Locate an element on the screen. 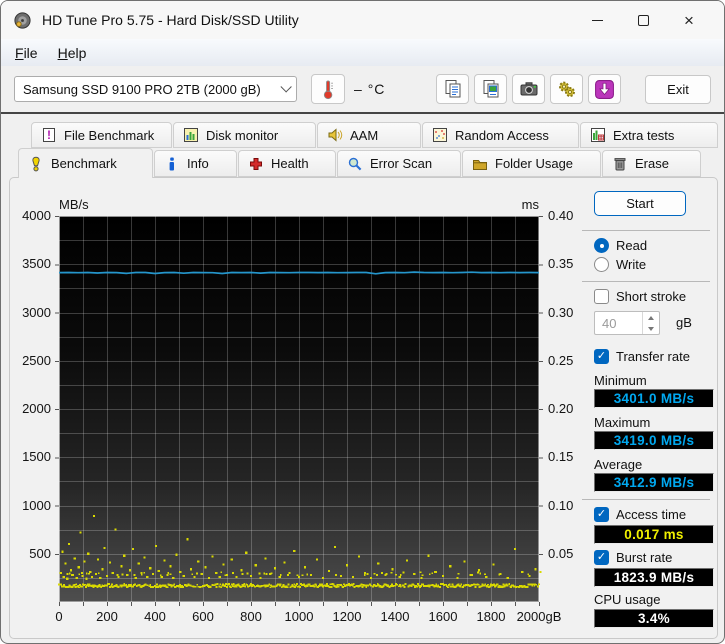 This screenshot has width=725, height=644. y-right-tick-label: 0.20 is located at coordinates (561, 408).